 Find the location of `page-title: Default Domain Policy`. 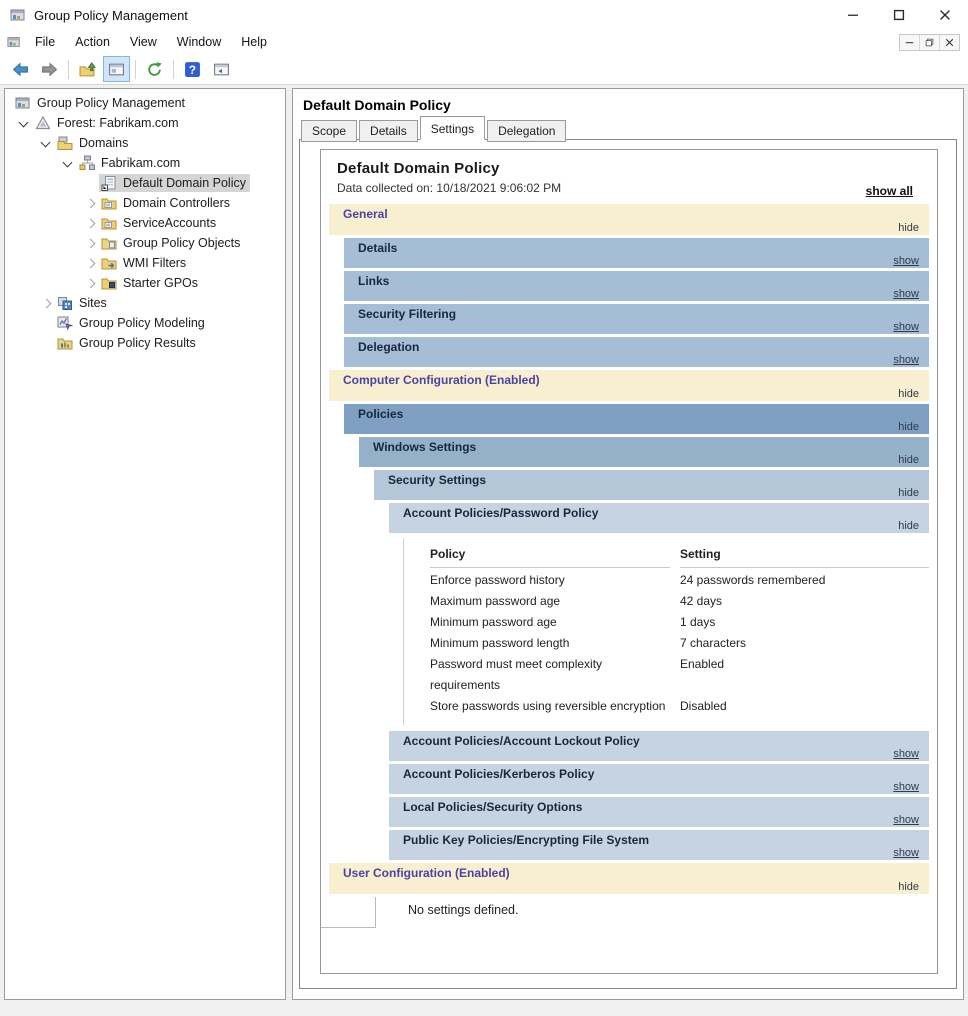

page-title: Default Domain Policy is located at coordinates (377, 105).